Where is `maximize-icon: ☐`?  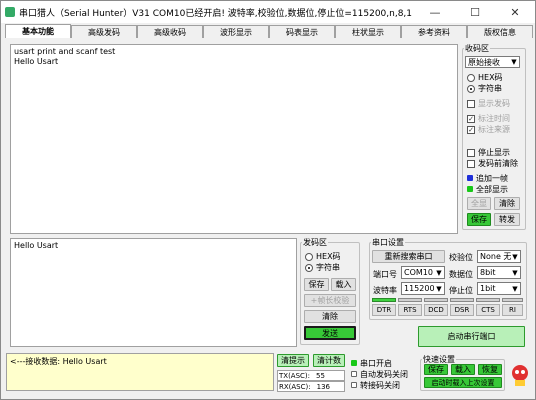
maximize-icon: ☐ is located at coordinates (475, 12).